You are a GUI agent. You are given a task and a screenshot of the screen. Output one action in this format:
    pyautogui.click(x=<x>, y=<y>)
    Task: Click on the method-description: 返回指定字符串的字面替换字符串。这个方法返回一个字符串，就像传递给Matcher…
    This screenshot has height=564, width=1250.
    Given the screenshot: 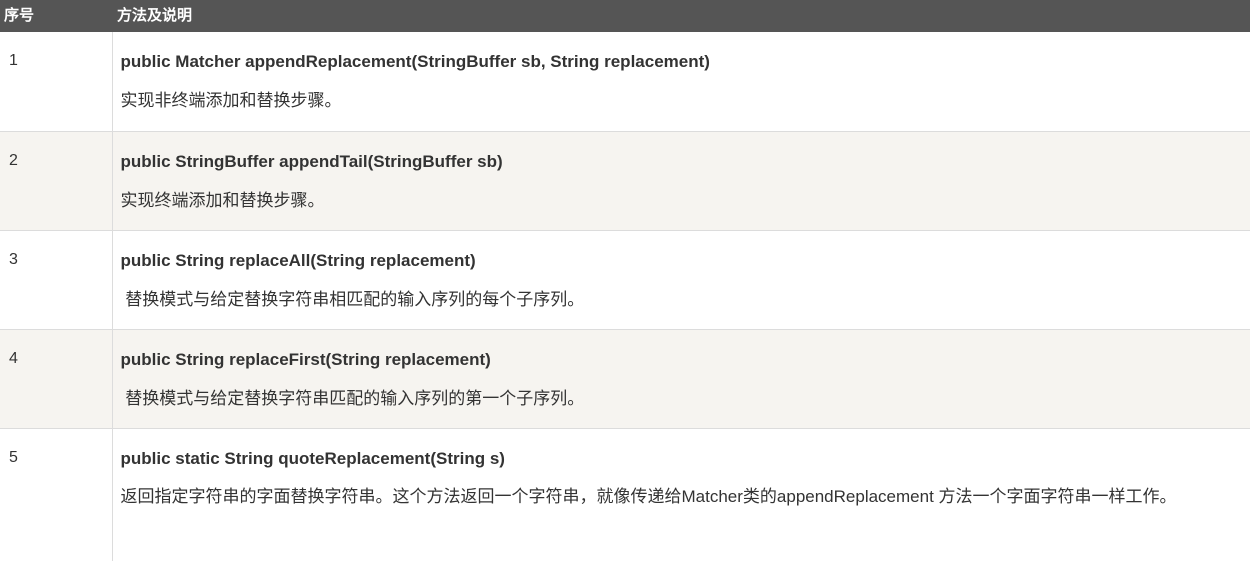 What is the action you would take?
    pyautogui.click(x=648, y=496)
    